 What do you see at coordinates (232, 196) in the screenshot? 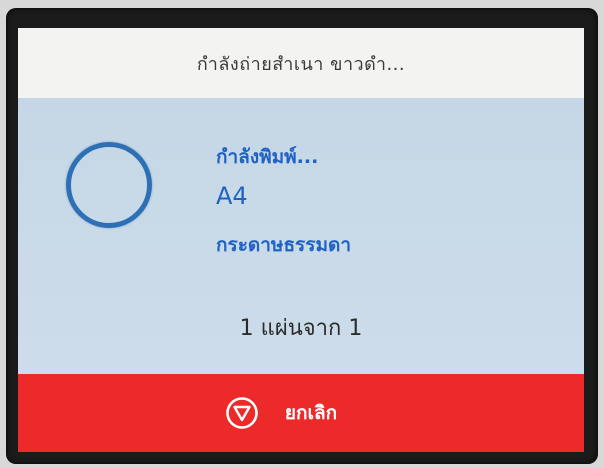
I see `paper-size-text: A4` at bounding box center [232, 196].